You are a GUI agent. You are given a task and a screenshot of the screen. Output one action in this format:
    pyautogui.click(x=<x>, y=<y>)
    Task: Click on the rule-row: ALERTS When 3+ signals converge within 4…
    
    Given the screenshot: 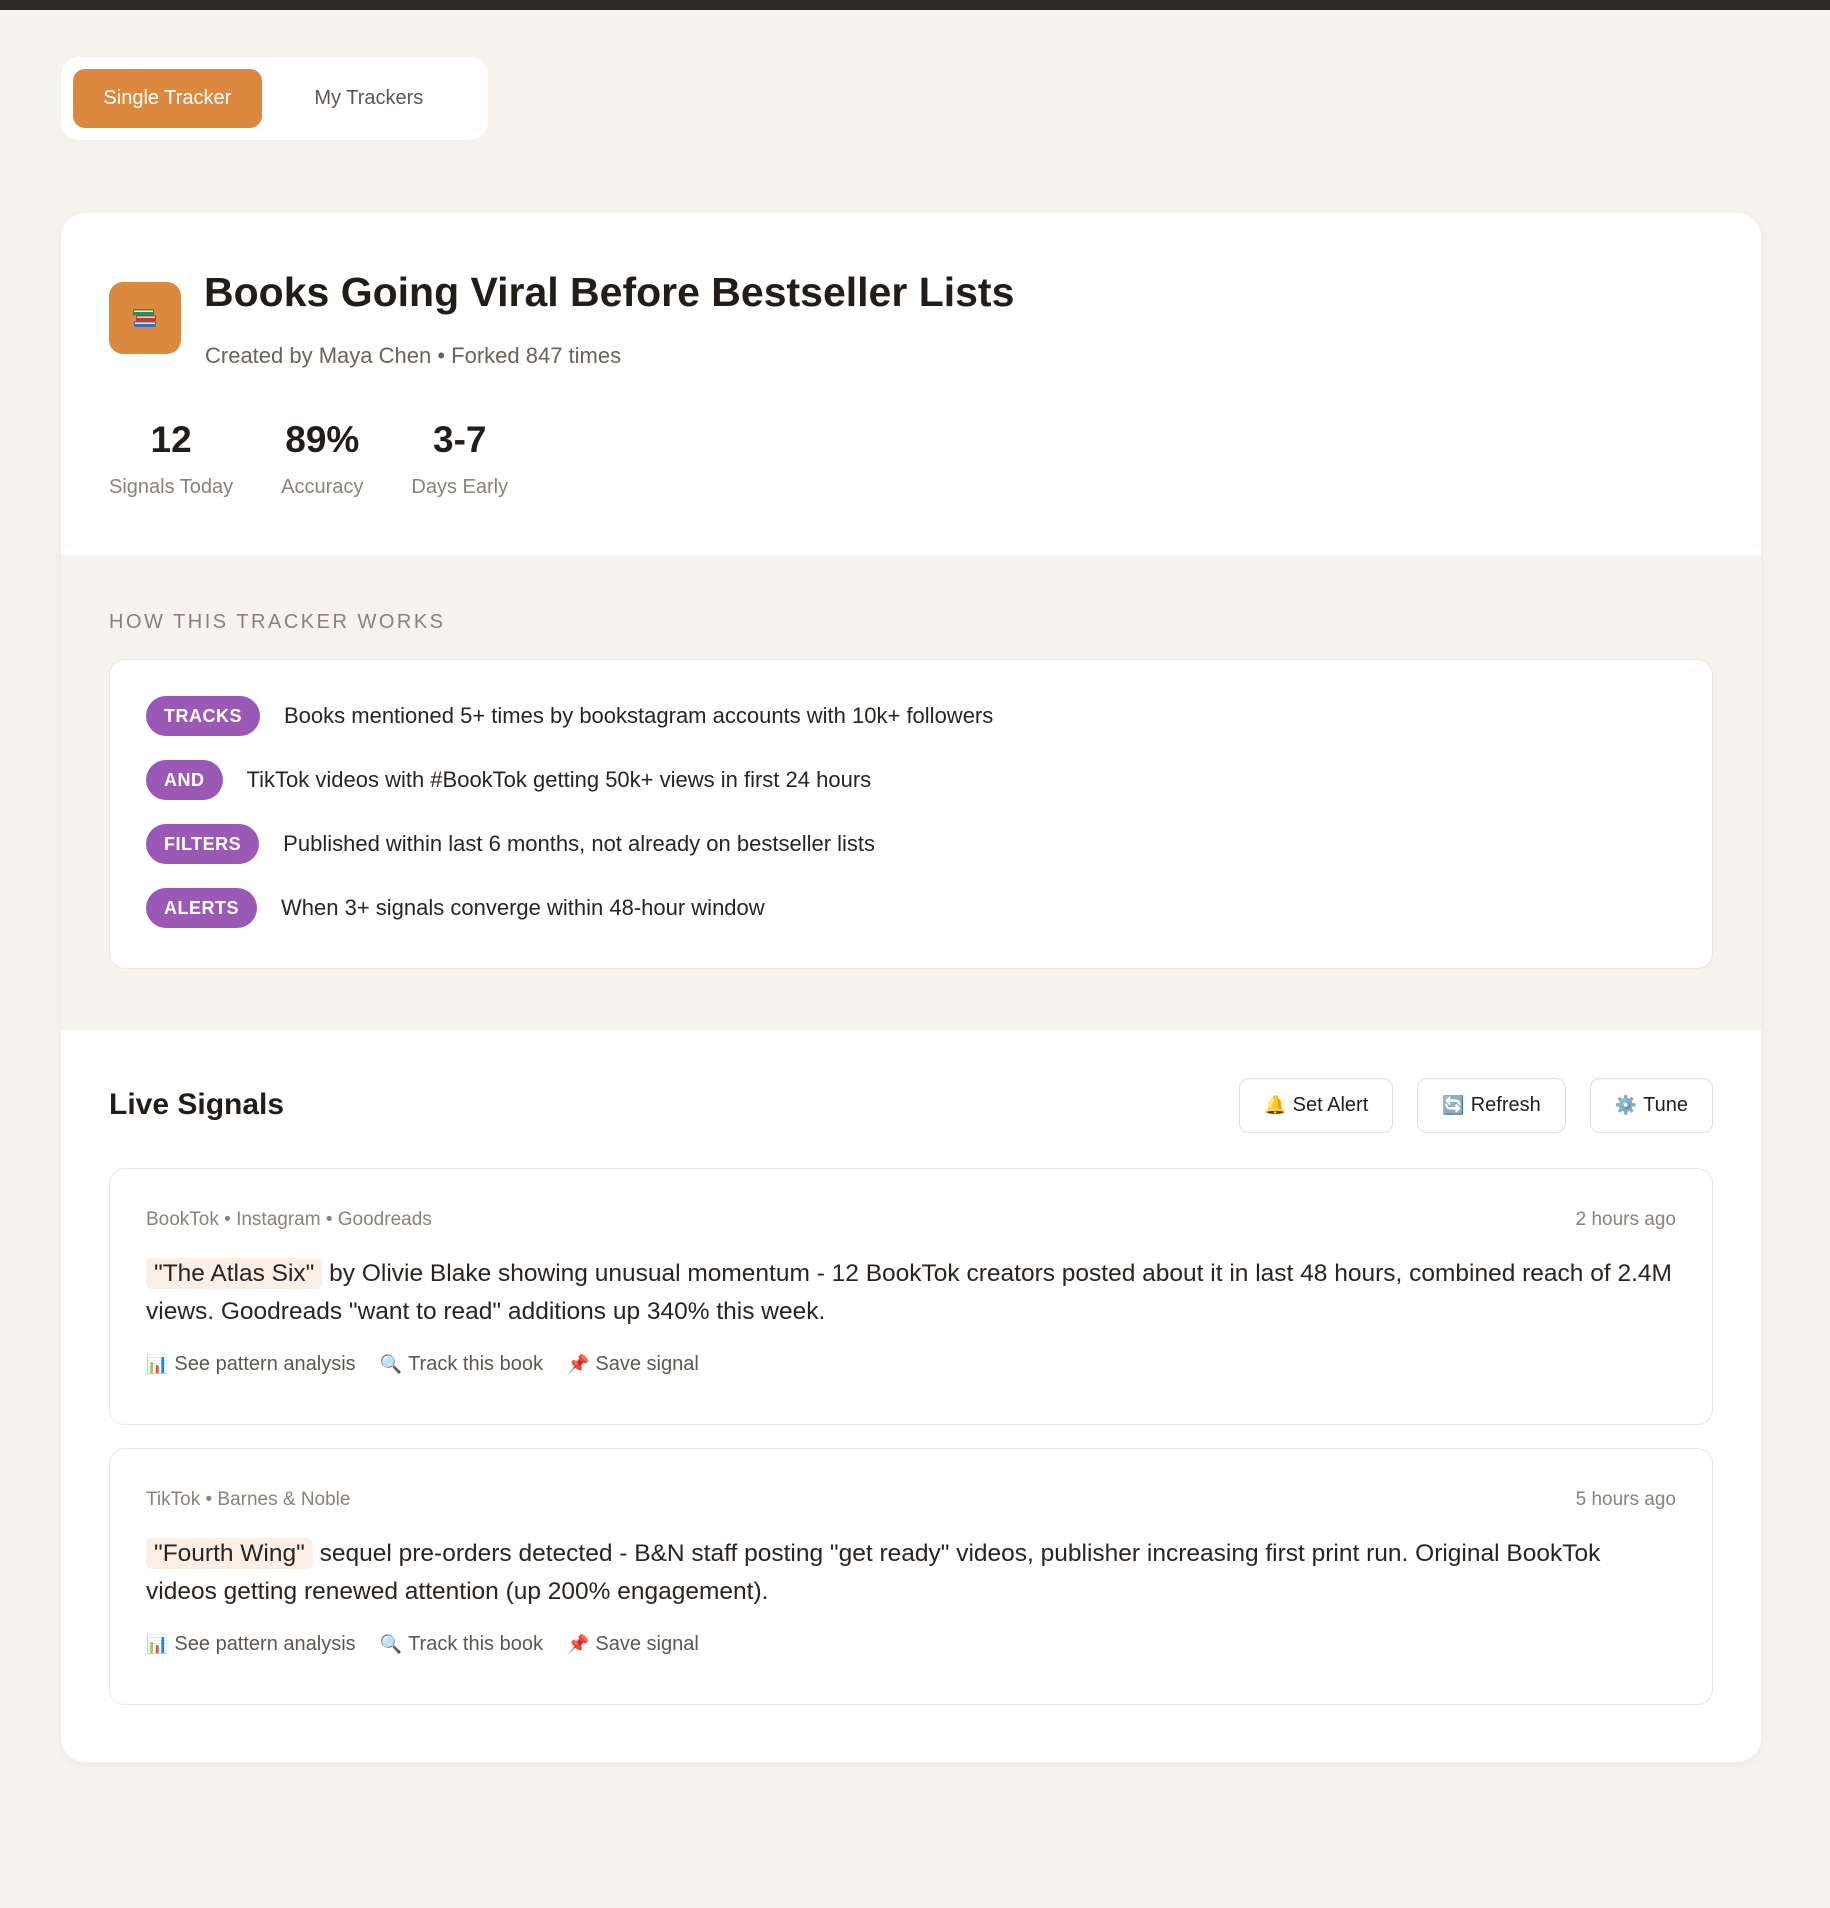 What is the action you would take?
    pyautogui.click(x=911, y=908)
    